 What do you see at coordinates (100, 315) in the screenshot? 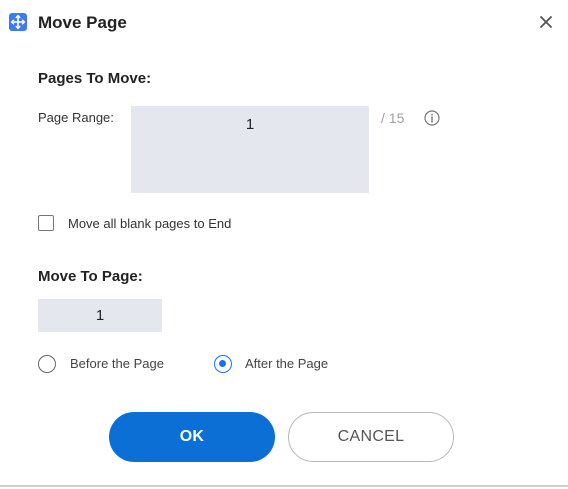
I see `move-to-page-input` at bounding box center [100, 315].